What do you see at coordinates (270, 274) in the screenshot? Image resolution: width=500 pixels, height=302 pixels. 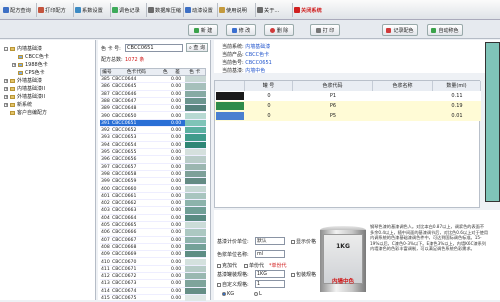 I see `spec-select: 1KG` at bounding box center [270, 274].